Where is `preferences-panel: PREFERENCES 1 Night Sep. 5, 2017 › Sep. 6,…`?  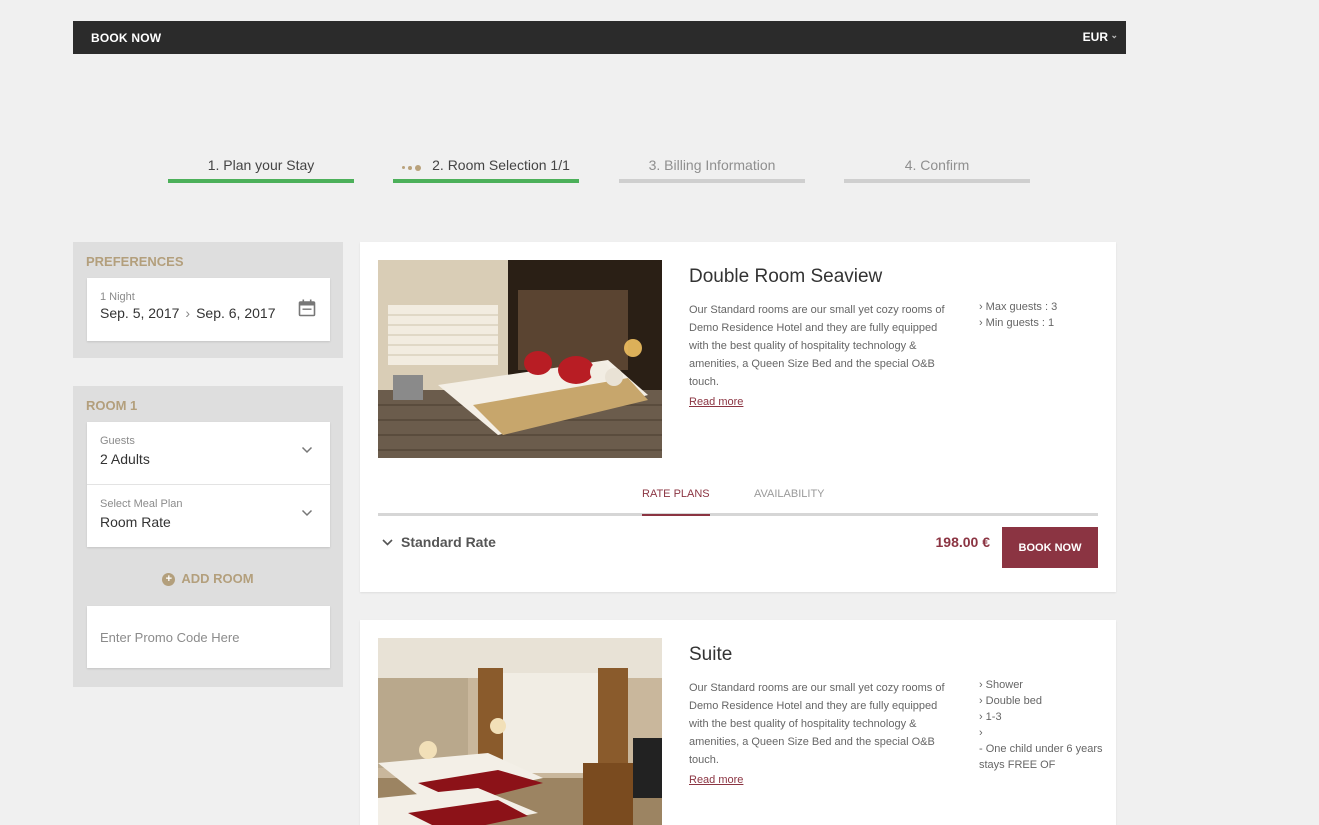 preferences-panel: PREFERENCES 1 Night Sep. 5, 2017 › Sep. 6,… is located at coordinates (208, 300).